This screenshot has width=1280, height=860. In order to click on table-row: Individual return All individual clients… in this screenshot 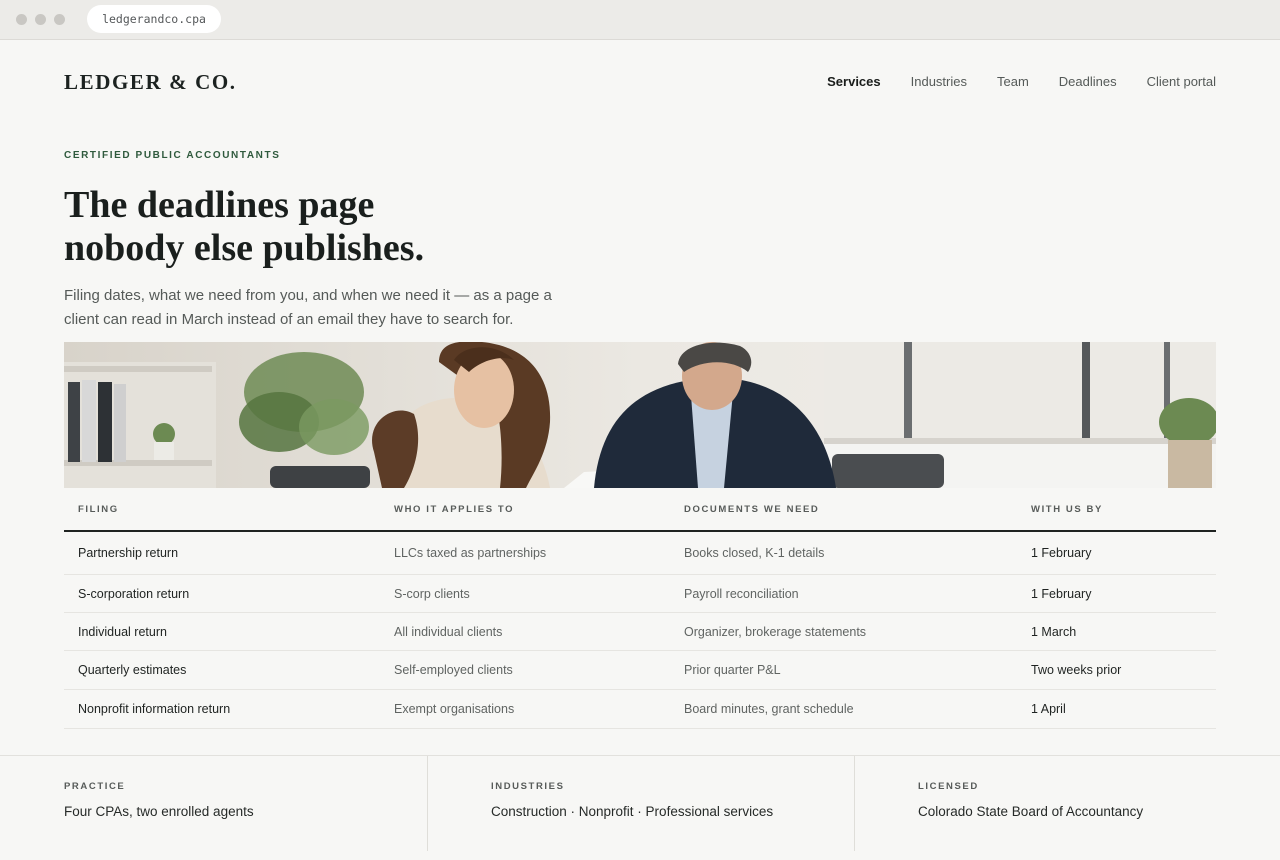, I will do `click(640, 632)`.